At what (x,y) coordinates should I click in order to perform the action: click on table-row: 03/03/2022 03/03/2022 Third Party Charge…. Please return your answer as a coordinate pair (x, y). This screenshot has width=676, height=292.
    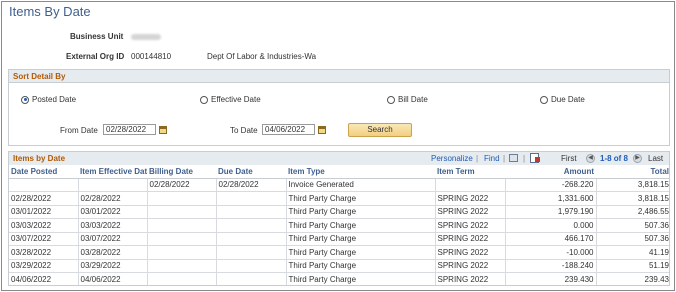
    Looking at the image, I should click on (339, 225).